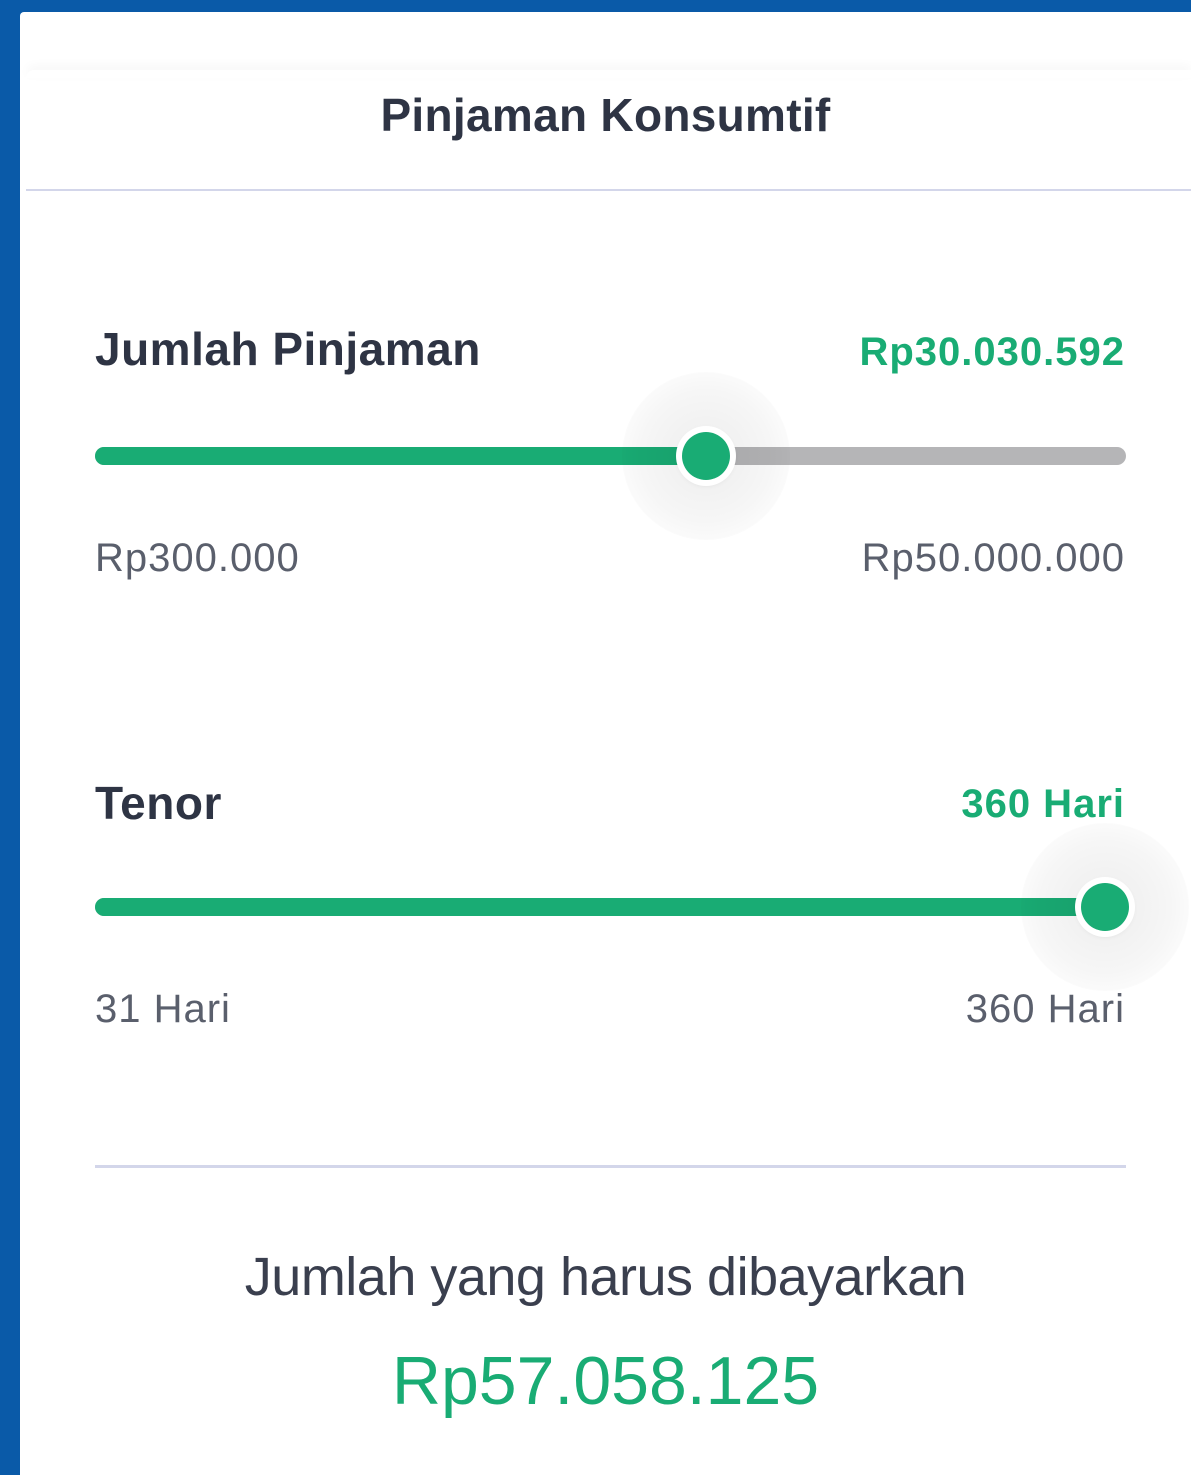 This screenshot has height=1475, width=1191. I want to click on tenor-label: Tenor, so click(158, 803).